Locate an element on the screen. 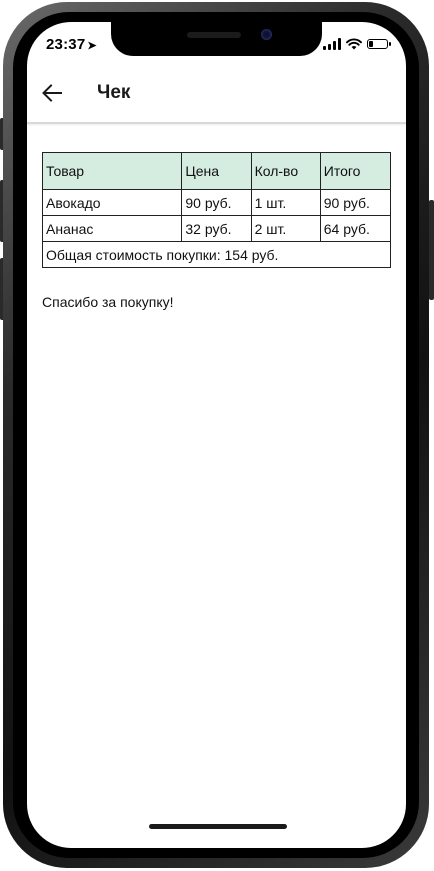 This screenshot has height=871, width=434. back-button is located at coordinates (52, 93).